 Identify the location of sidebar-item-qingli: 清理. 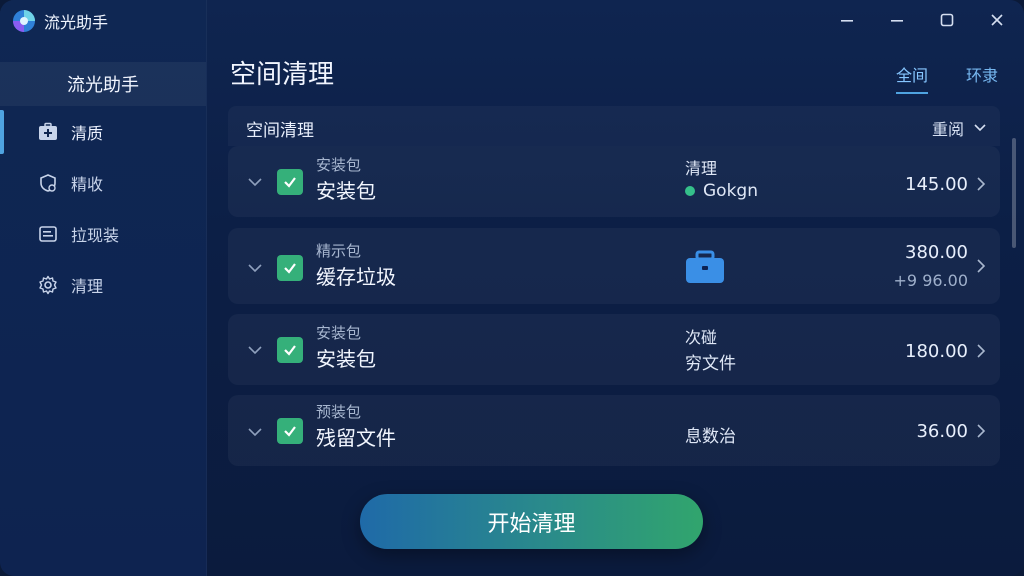
(103, 285).